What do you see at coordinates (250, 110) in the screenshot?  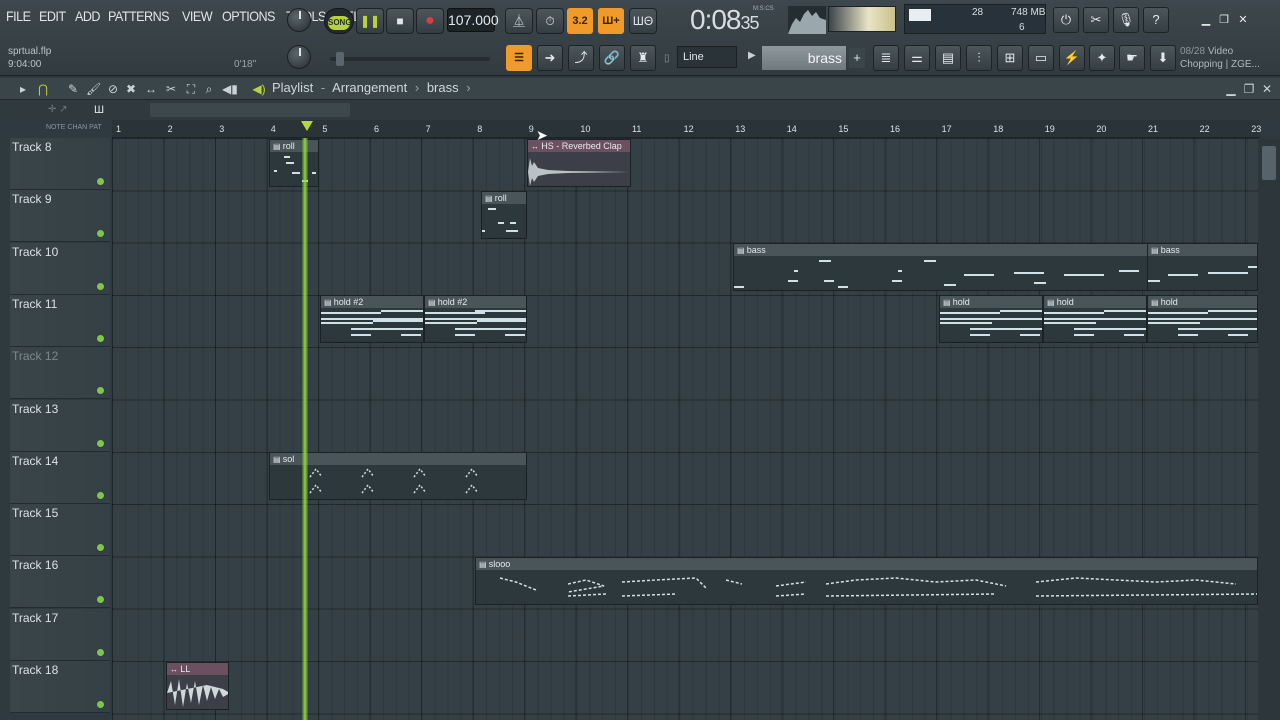 I see `scrollbar-thumb` at bounding box center [250, 110].